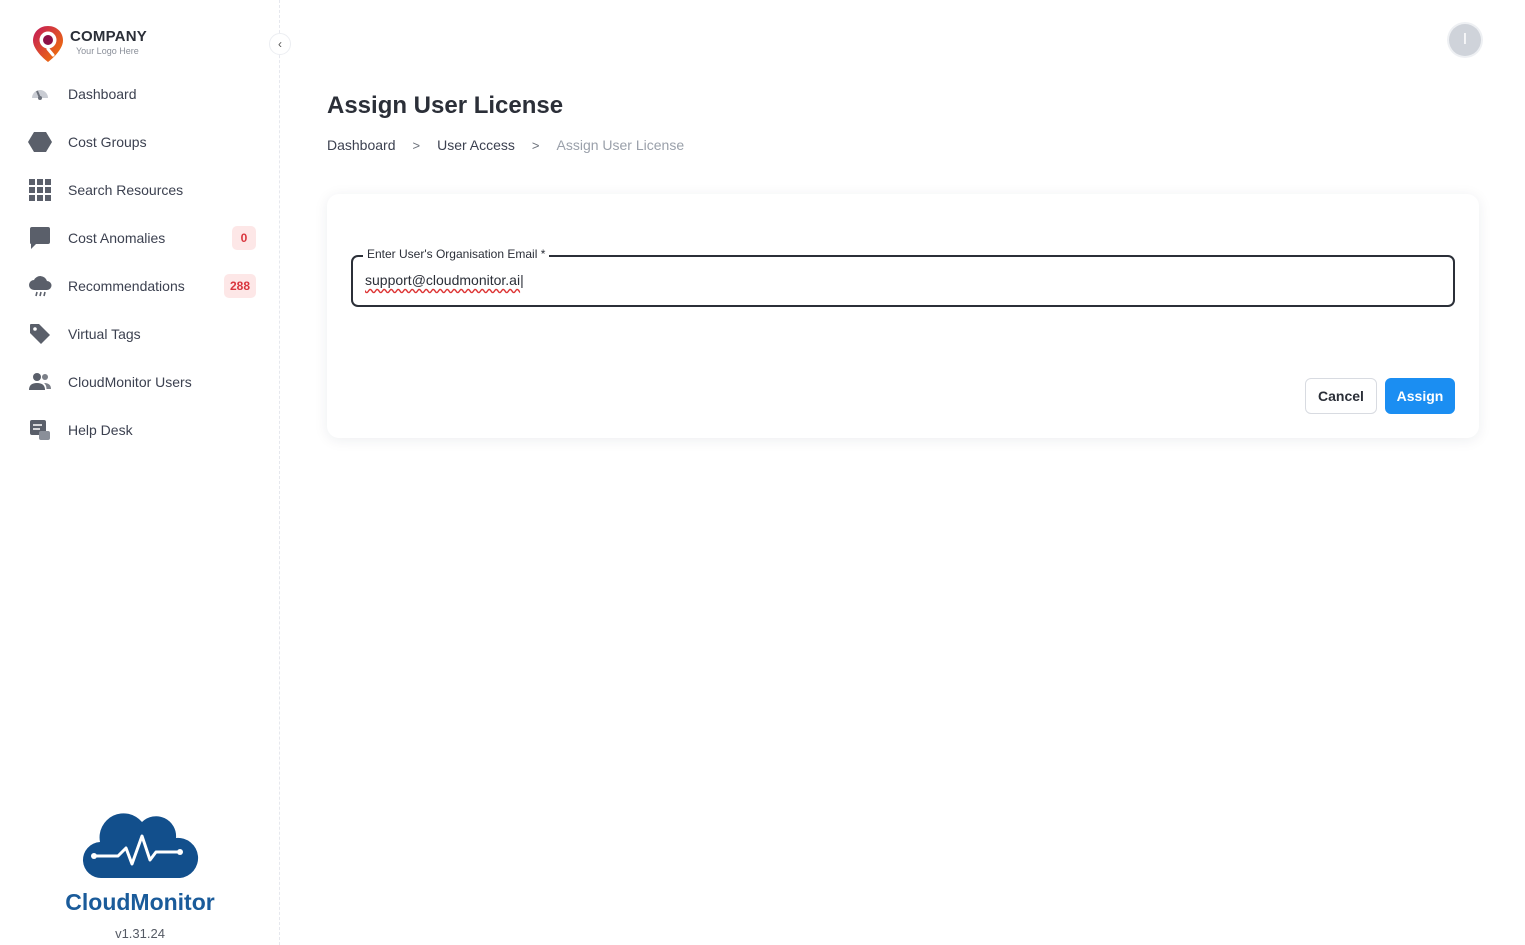  What do you see at coordinates (40, 190) in the screenshot?
I see `grid-icon` at bounding box center [40, 190].